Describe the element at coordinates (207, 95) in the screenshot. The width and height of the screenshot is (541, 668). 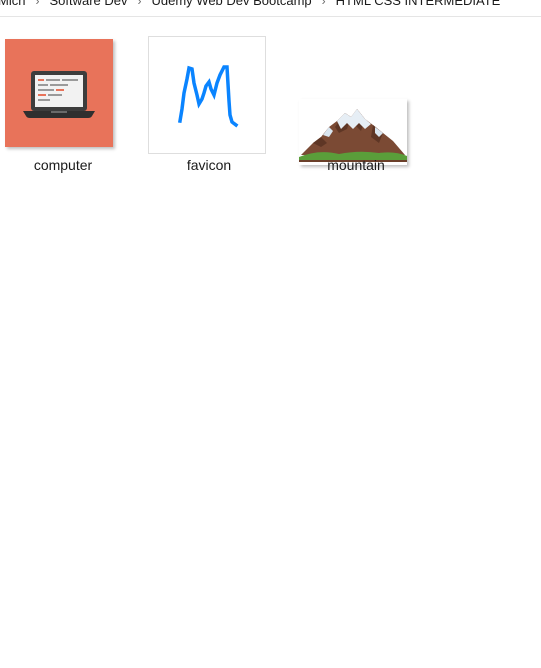
I see `letter-m-favicon-icon` at that location.